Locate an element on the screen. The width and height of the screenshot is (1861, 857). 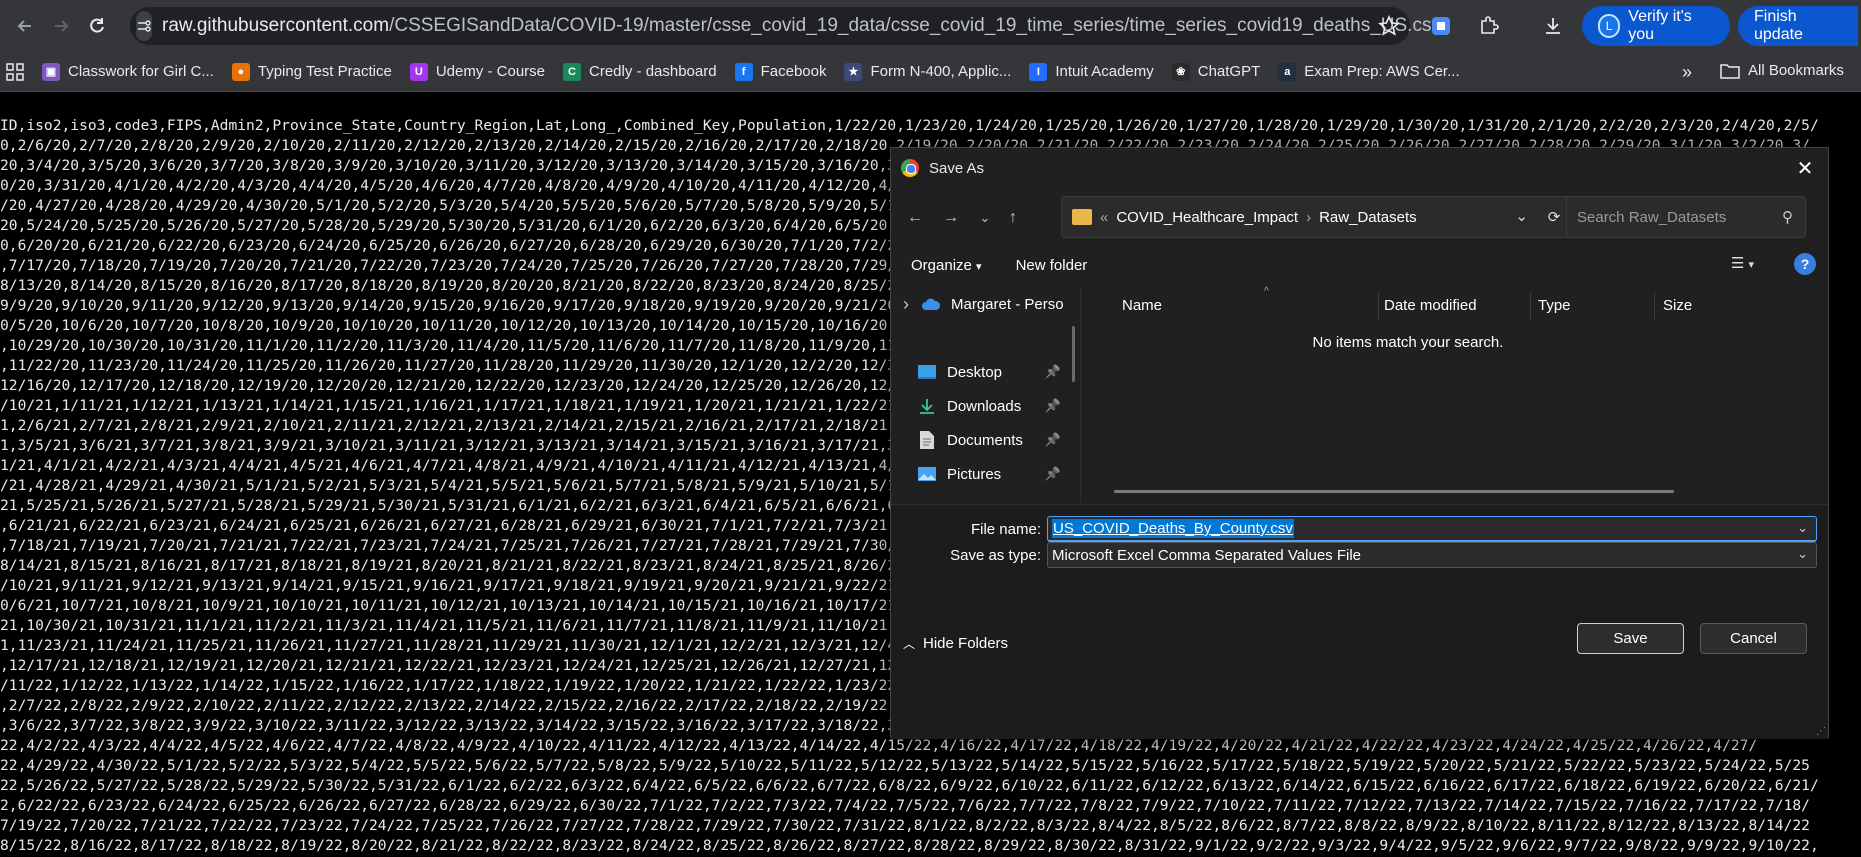
bookmark-item: U Udemy - Course is located at coordinates (477, 71).